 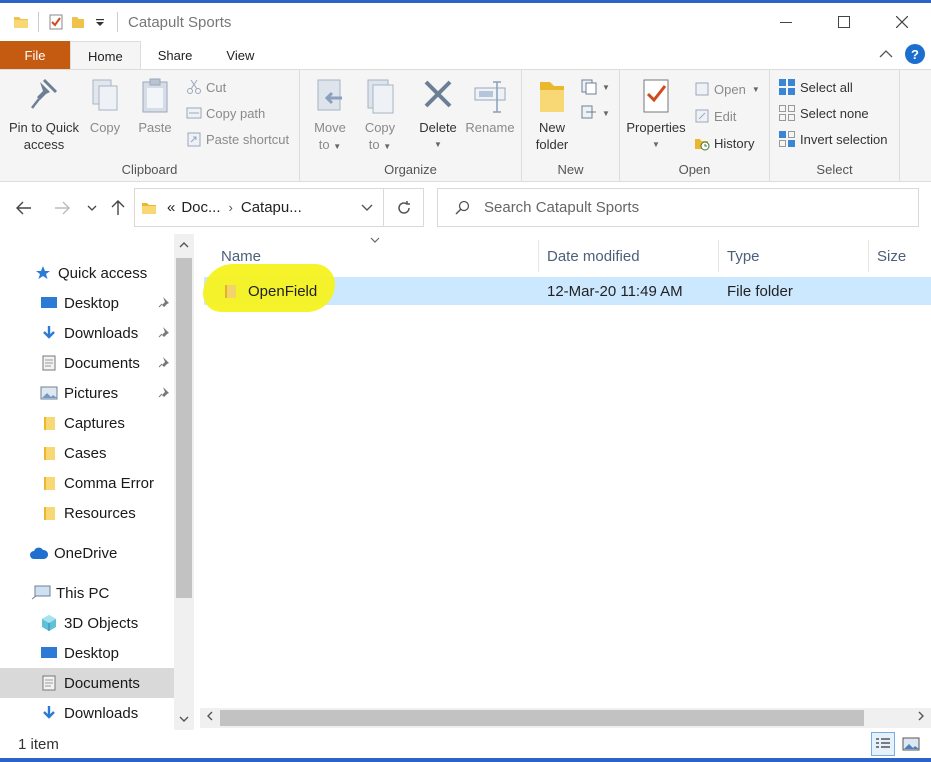 What do you see at coordinates (35, 55) in the screenshot?
I see `tab-file: File` at bounding box center [35, 55].